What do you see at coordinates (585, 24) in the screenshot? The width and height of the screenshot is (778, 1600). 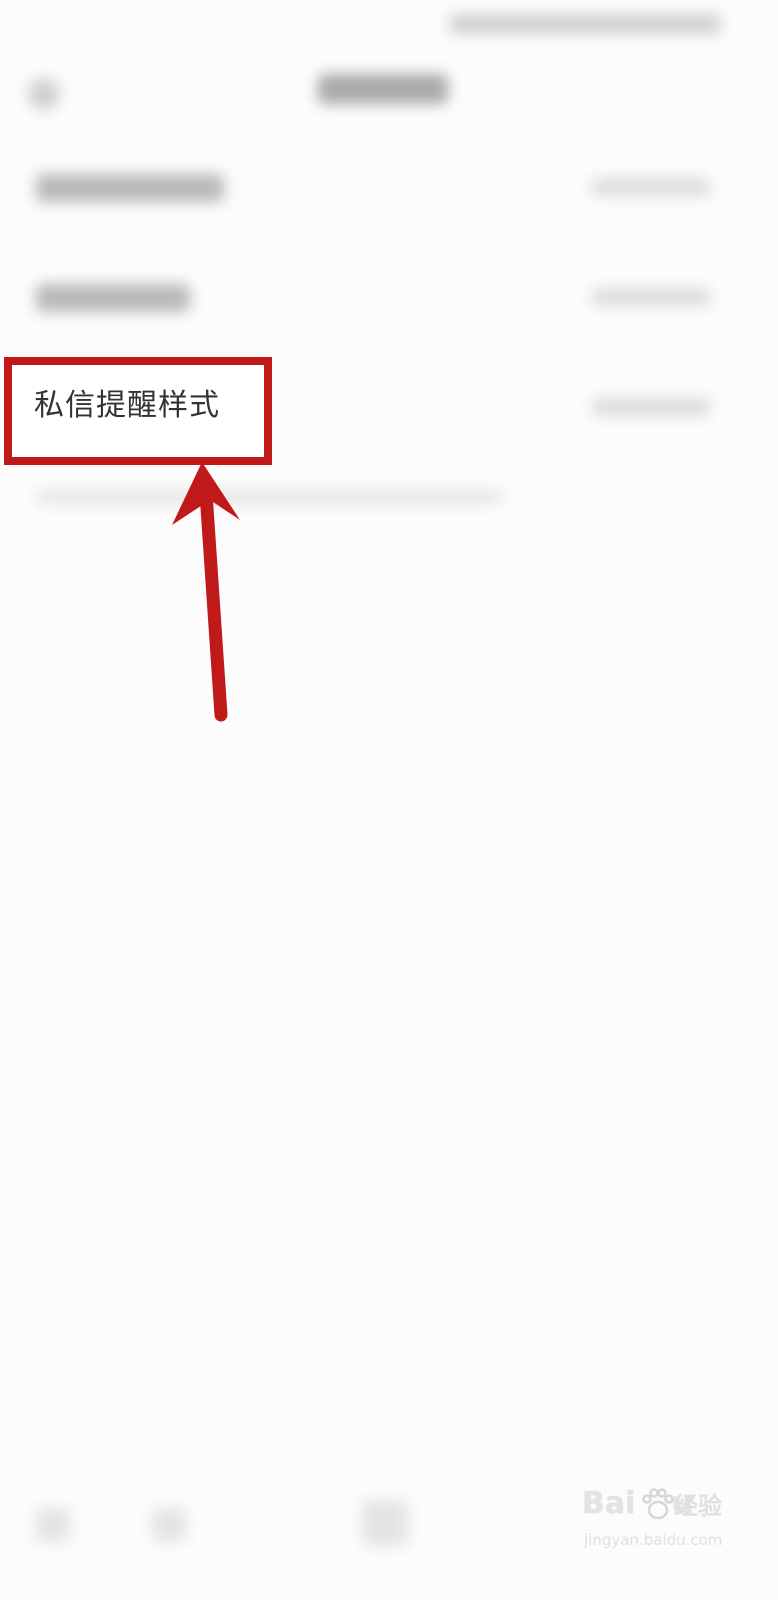 I see `status-icons` at bounding box center [585, 24].